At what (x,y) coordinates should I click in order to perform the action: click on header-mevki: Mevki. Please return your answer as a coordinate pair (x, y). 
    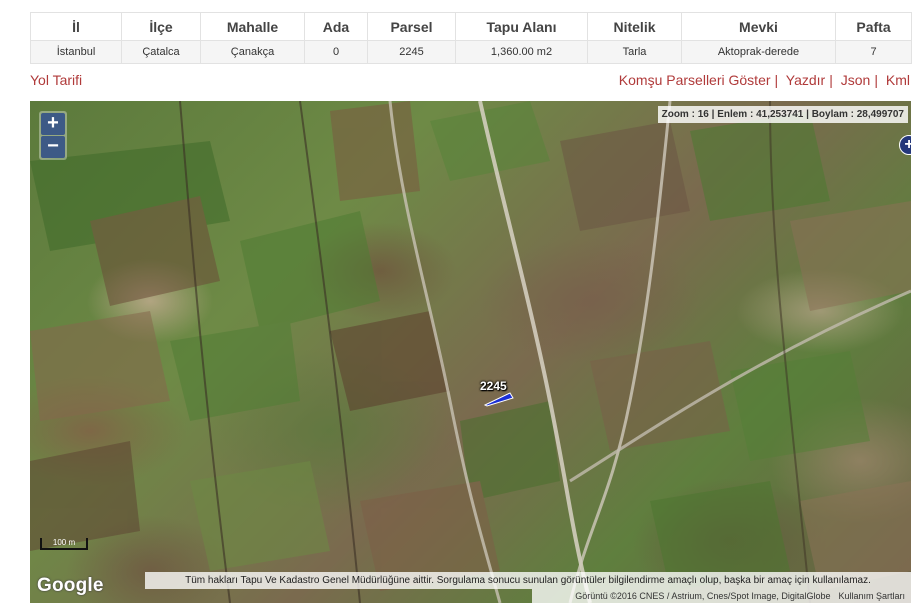
    Looking at the image, I should click on (758, 26).